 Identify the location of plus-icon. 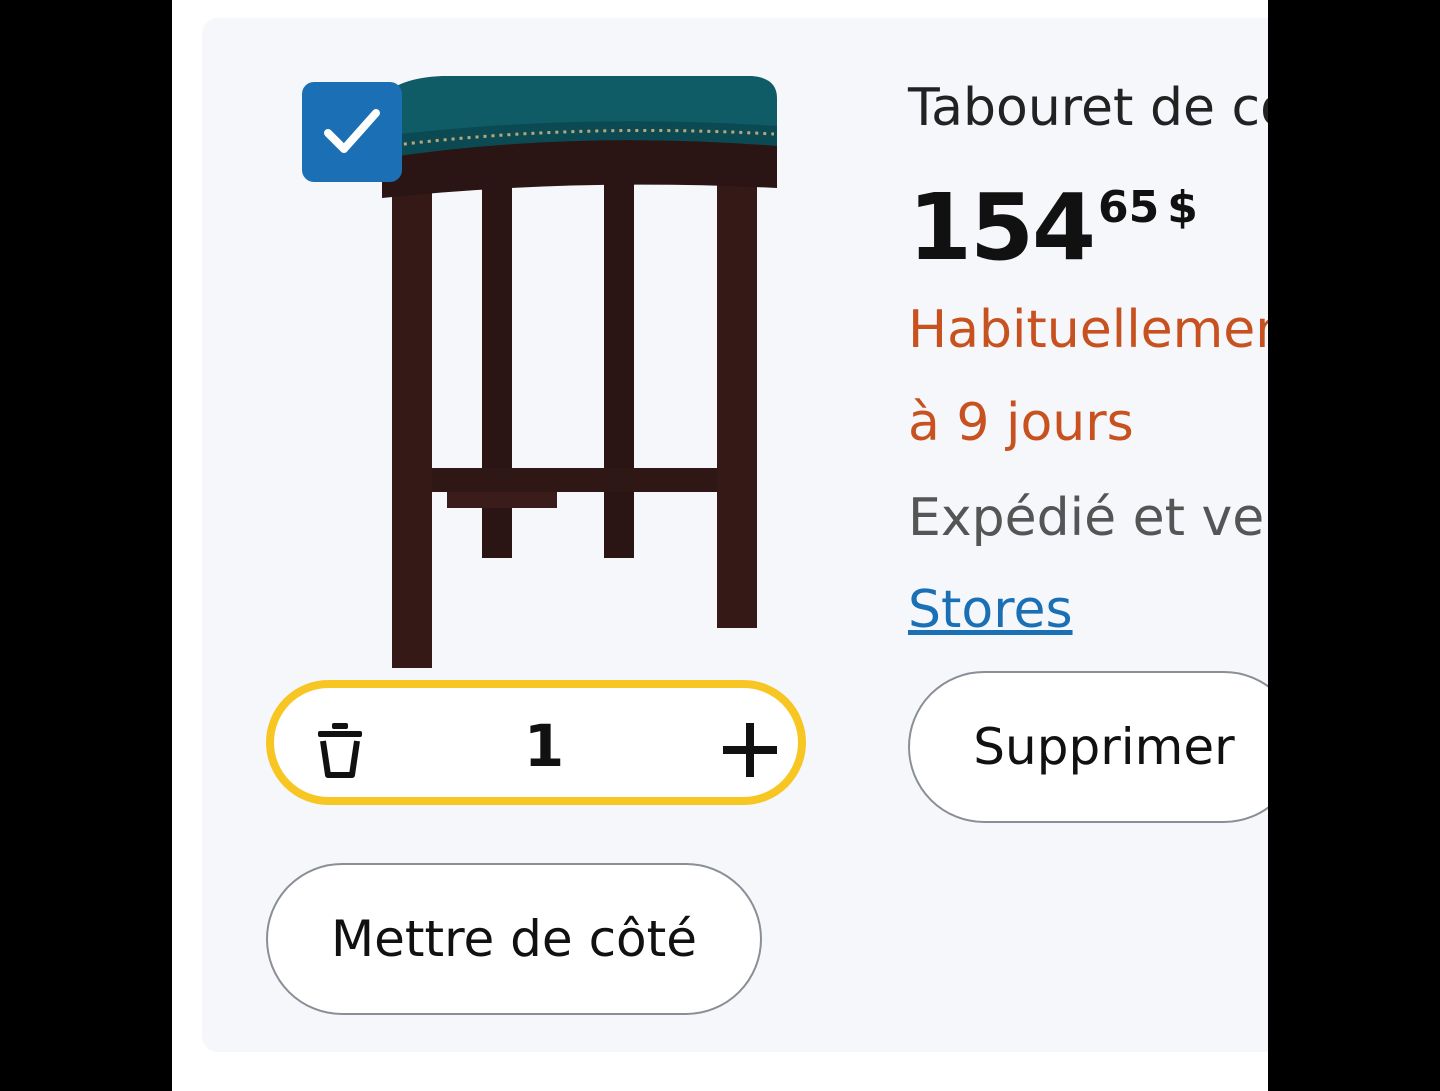
(750, 750).